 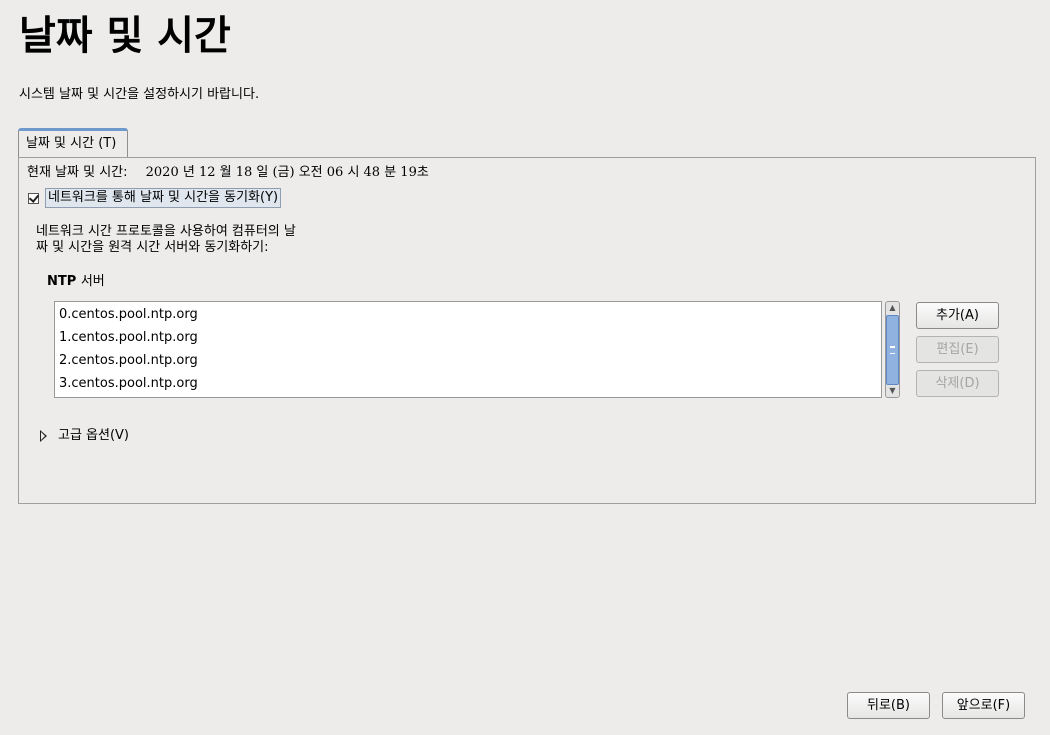 I want to click on ntp-description-line-2: 짜 및 시간을 원격 시간 서버와 동기화하기:, so click(x=152, y=247).